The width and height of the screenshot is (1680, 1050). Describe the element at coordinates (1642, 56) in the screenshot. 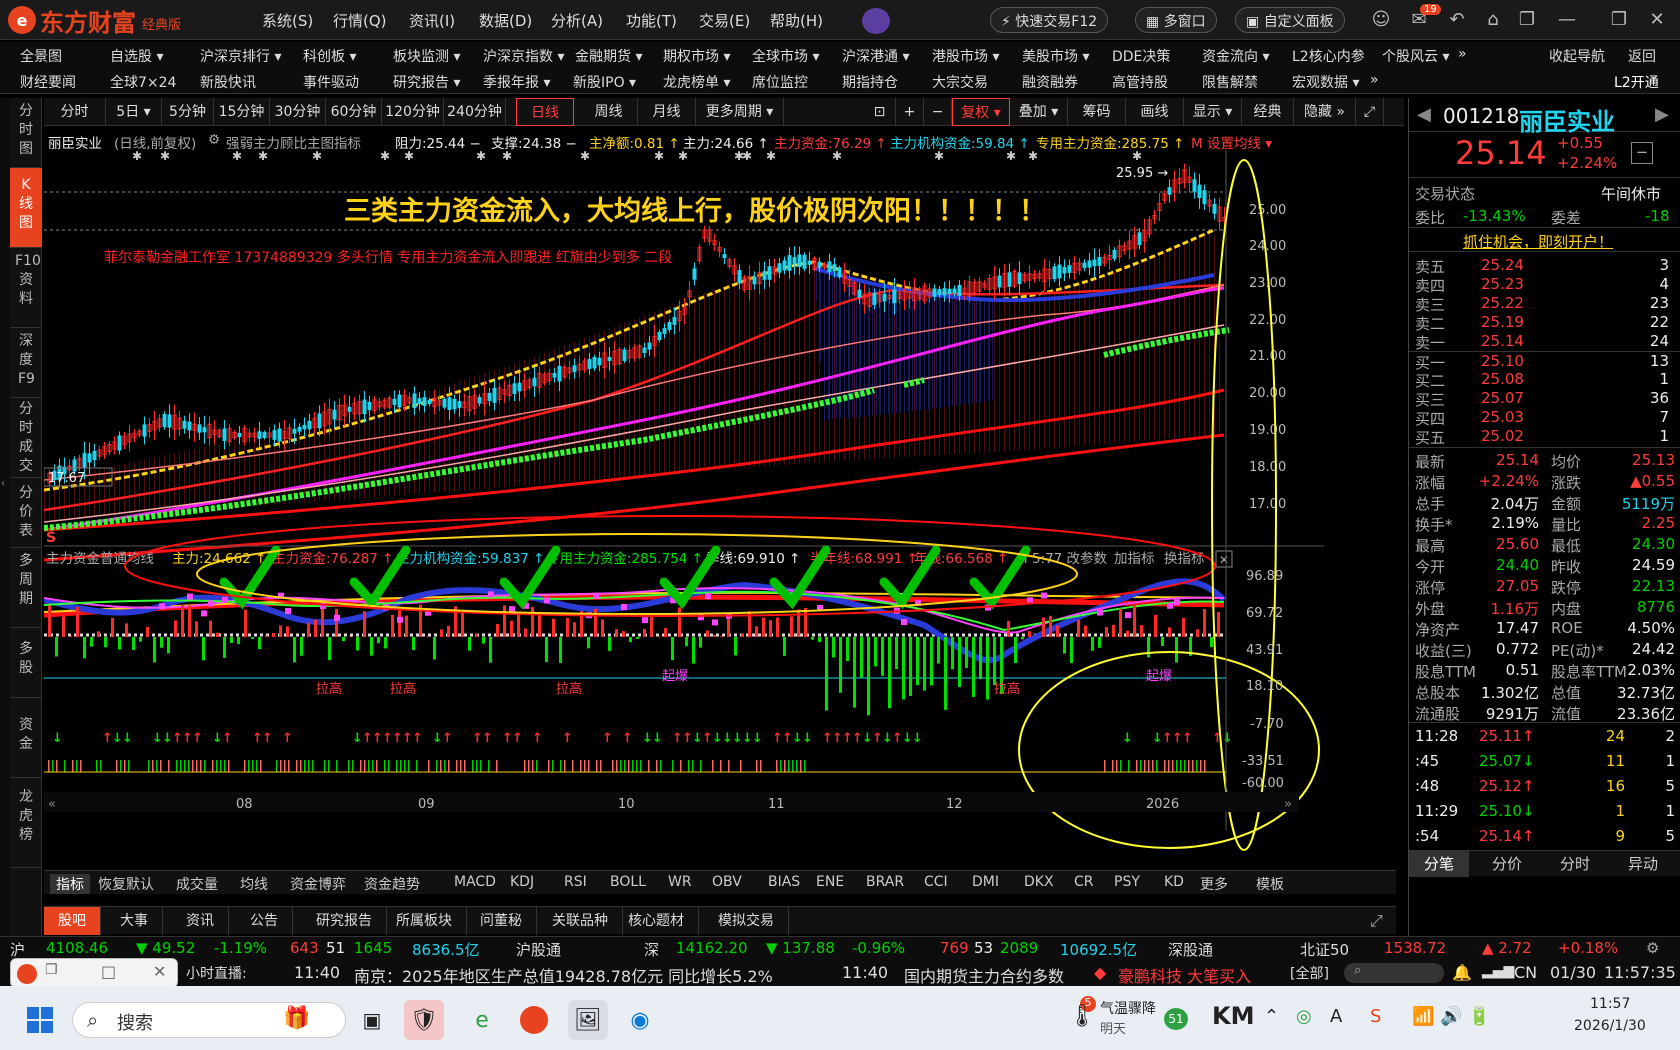

I see `nav-back: 返回` at that location.